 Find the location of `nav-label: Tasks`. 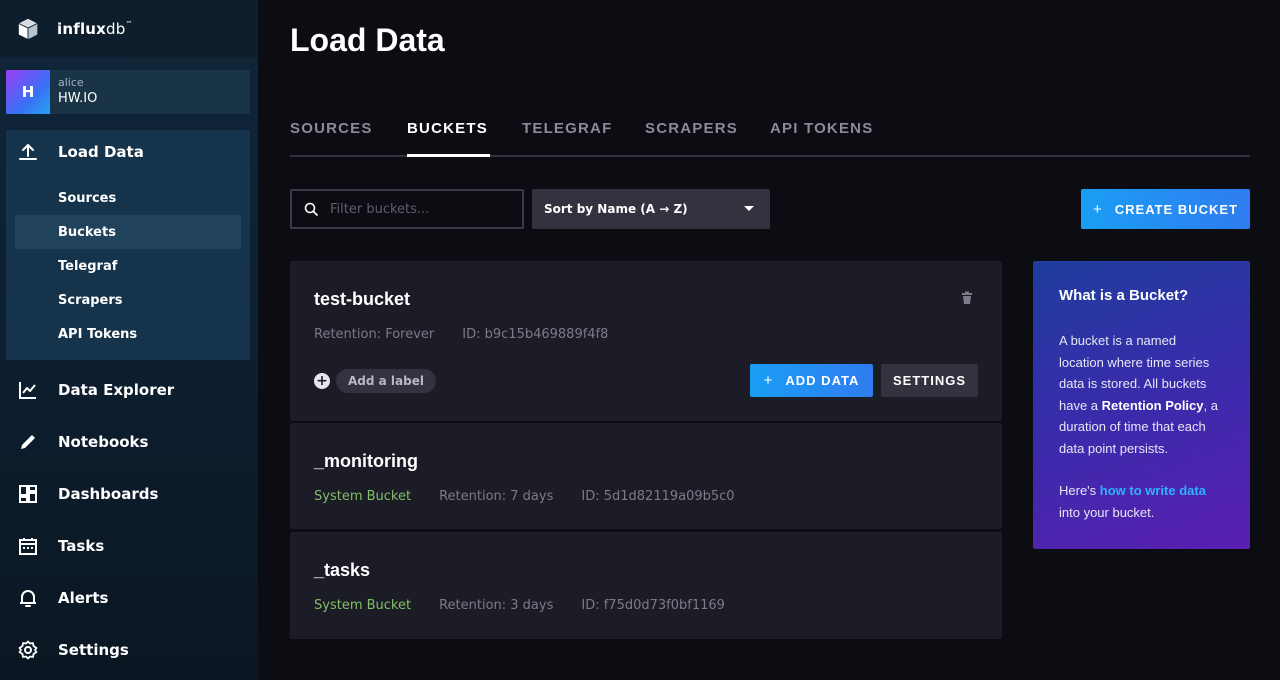

nav-label: Tasks is located at coordinates (81, 546).